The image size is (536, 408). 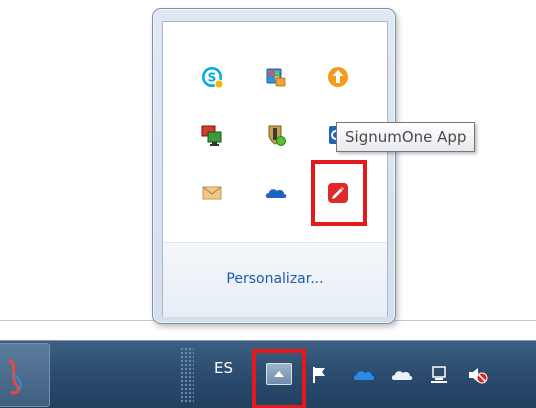 I want to click on show-hidden-highlight-box, so click(x=279, y=378).